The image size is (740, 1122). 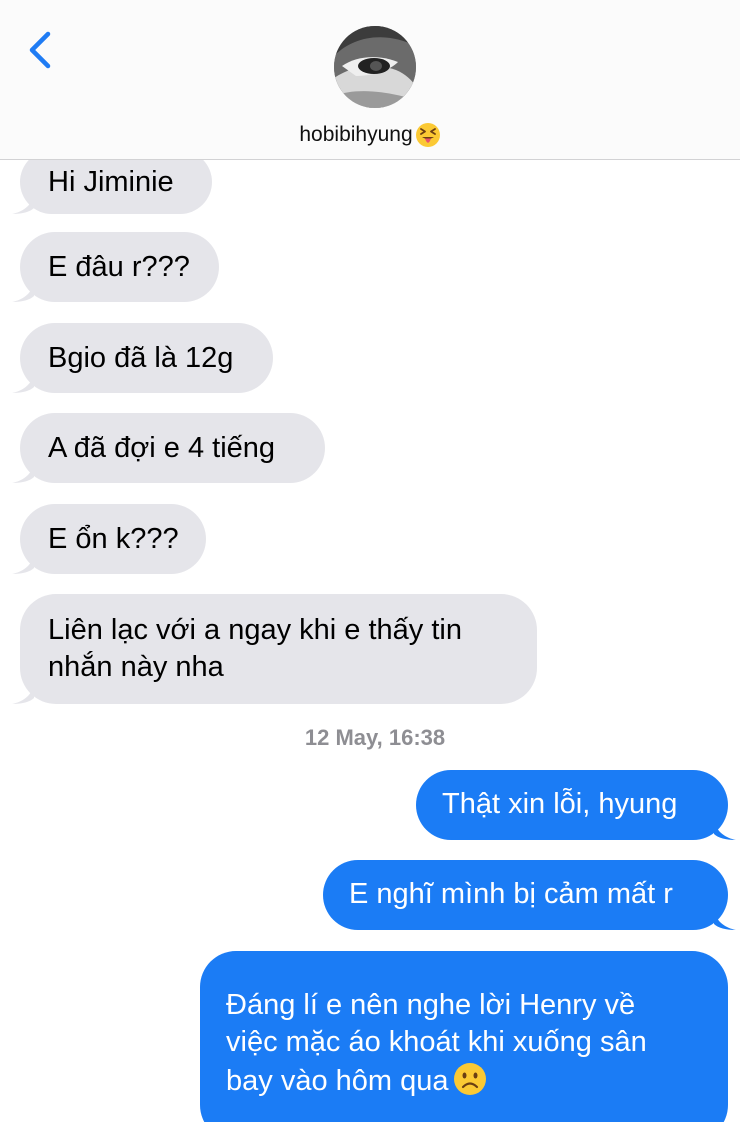 I want to click on back-button, so click(x=42, y=50).